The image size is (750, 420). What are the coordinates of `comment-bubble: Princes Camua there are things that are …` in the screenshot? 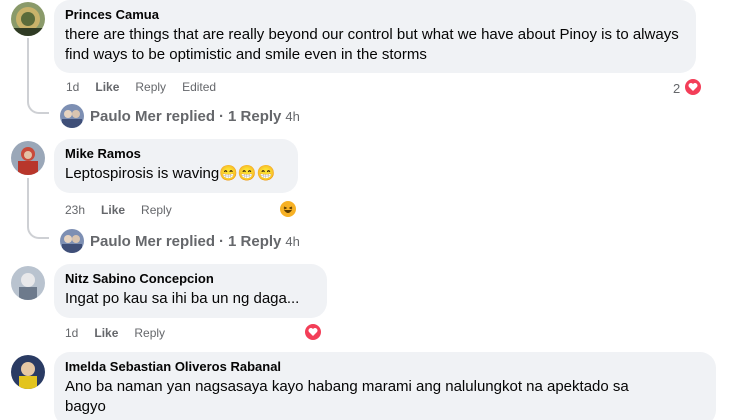 It's located at (375, 36).